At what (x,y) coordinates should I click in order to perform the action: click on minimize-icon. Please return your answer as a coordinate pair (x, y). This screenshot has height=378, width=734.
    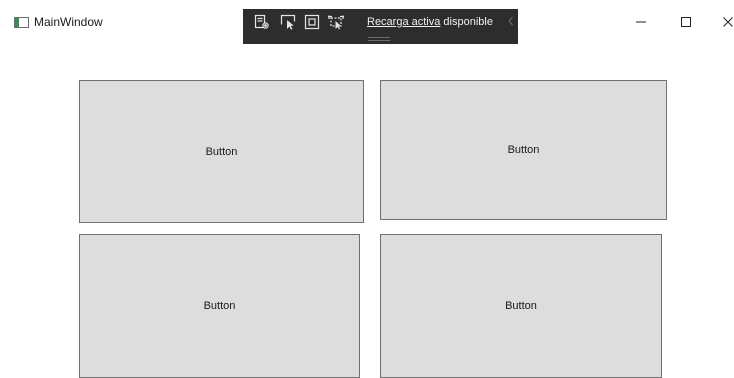
    Looking at the image, I should click on (641, 22).